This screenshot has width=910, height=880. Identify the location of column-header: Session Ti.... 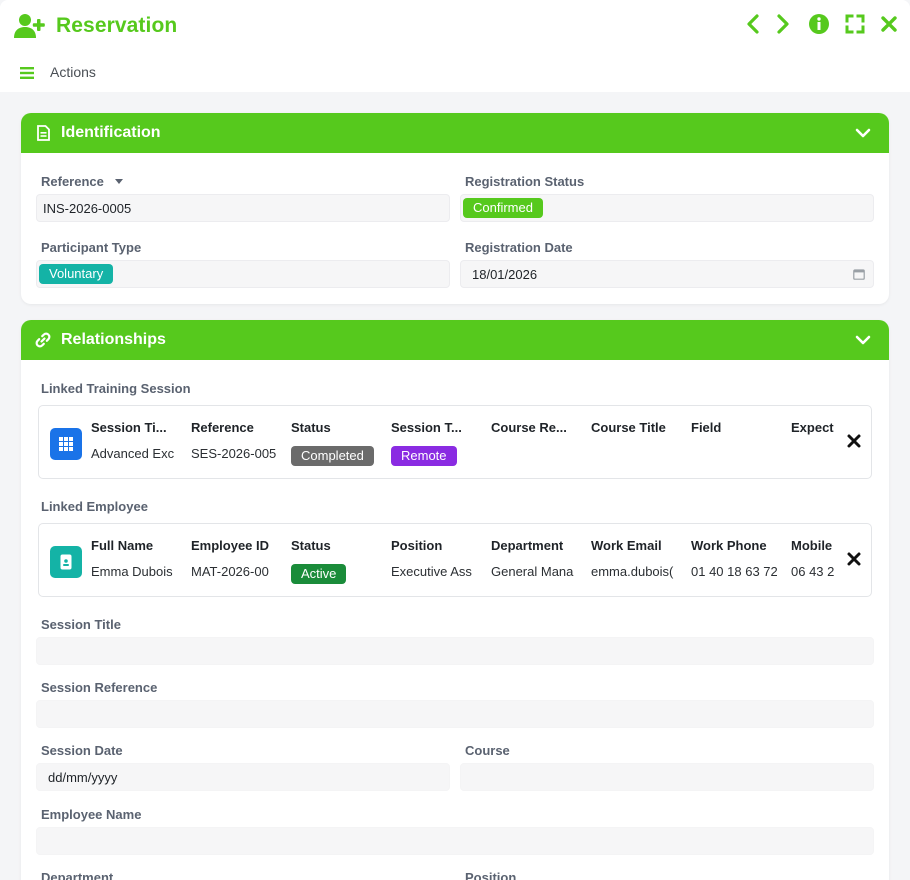
(129, 427).